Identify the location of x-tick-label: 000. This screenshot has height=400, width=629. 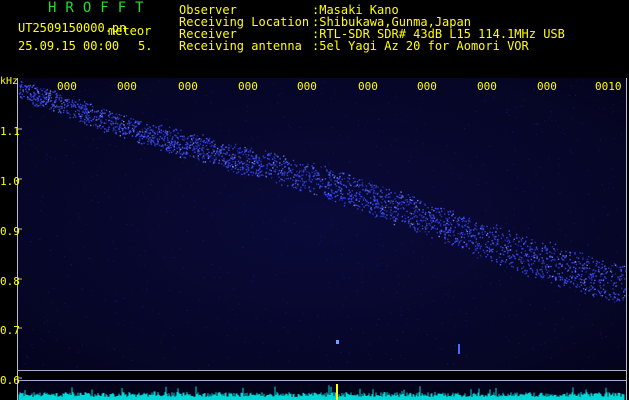
(487, 86).